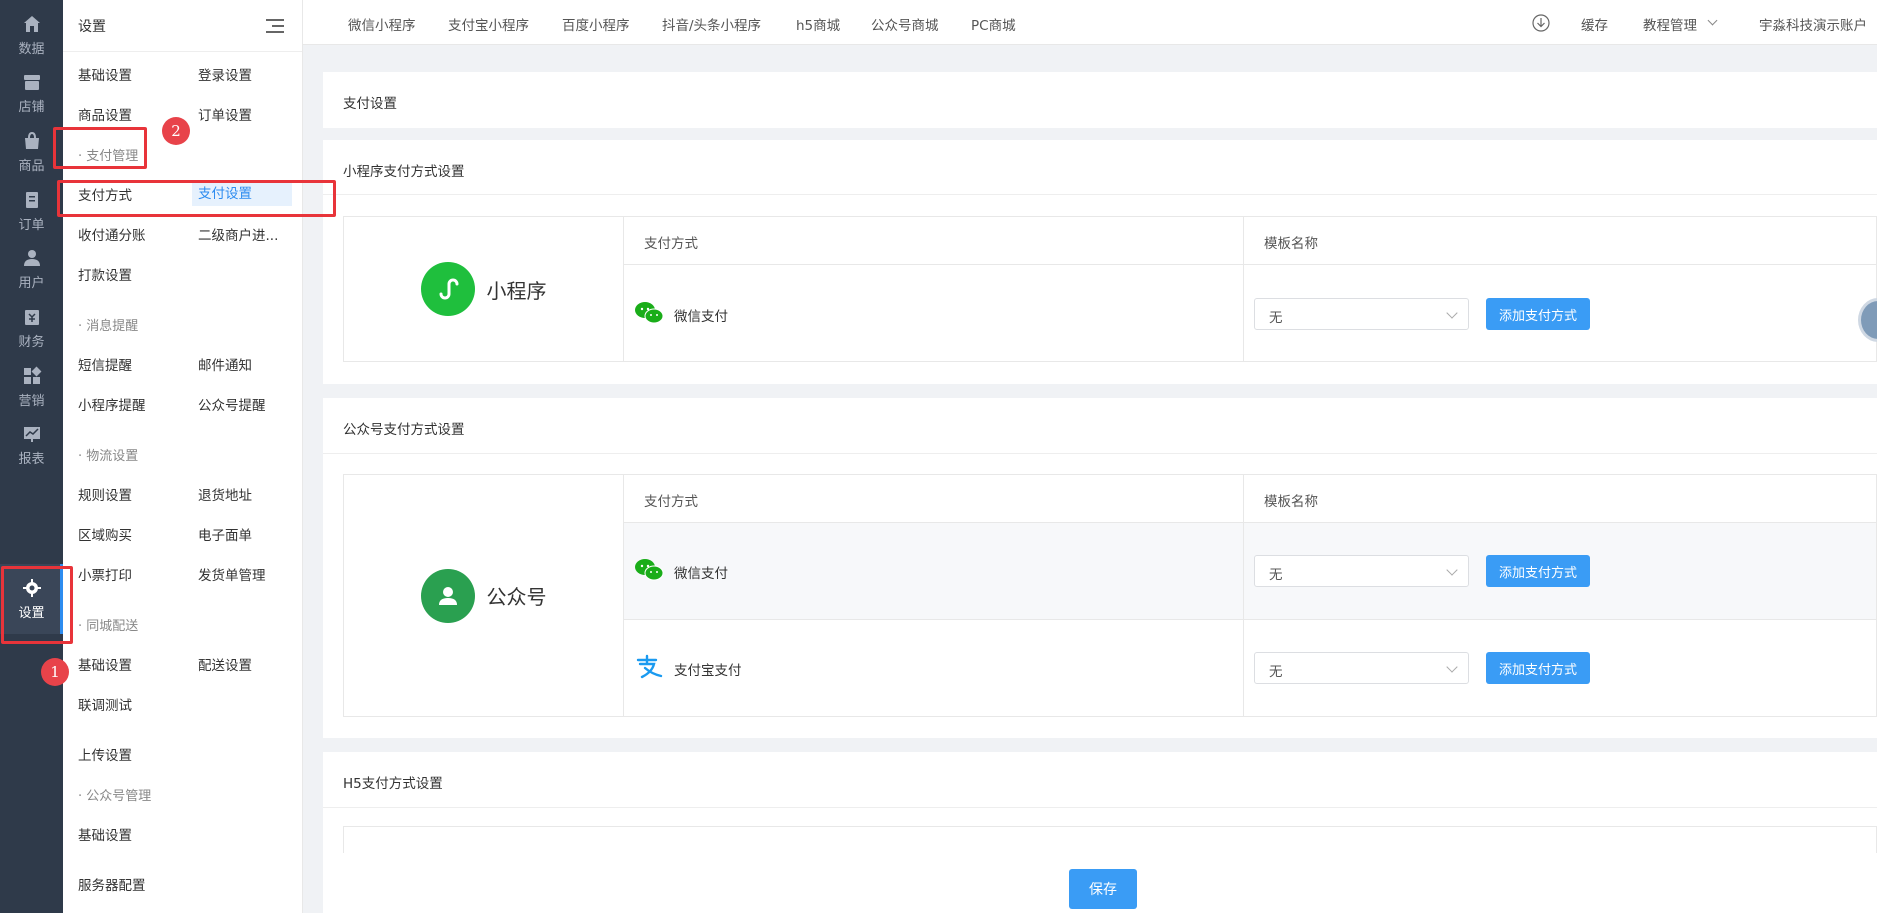  I want to click on sidebar-row: · 公众号管理, so click(190, 794).